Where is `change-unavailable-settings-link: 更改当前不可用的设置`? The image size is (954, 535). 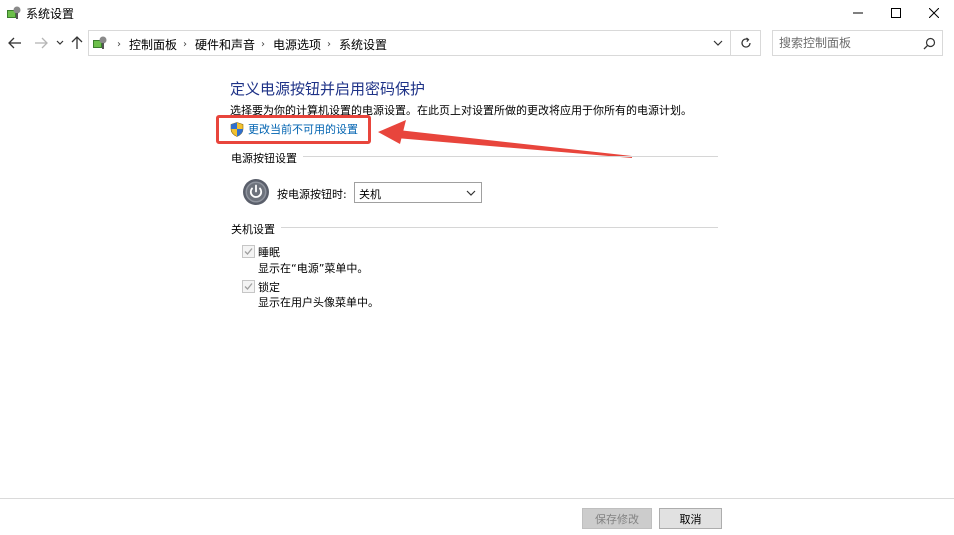 change-unavailable-settings-link: 更改当前不可用的设置 is located at coordinates (294, 129).